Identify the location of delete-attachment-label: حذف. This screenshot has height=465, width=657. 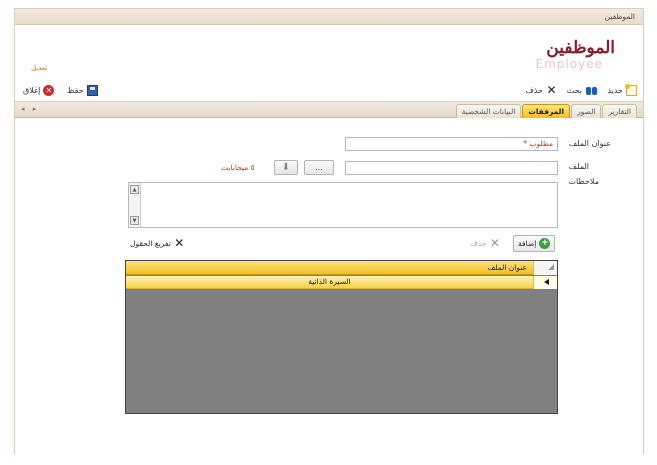
(478, 243).